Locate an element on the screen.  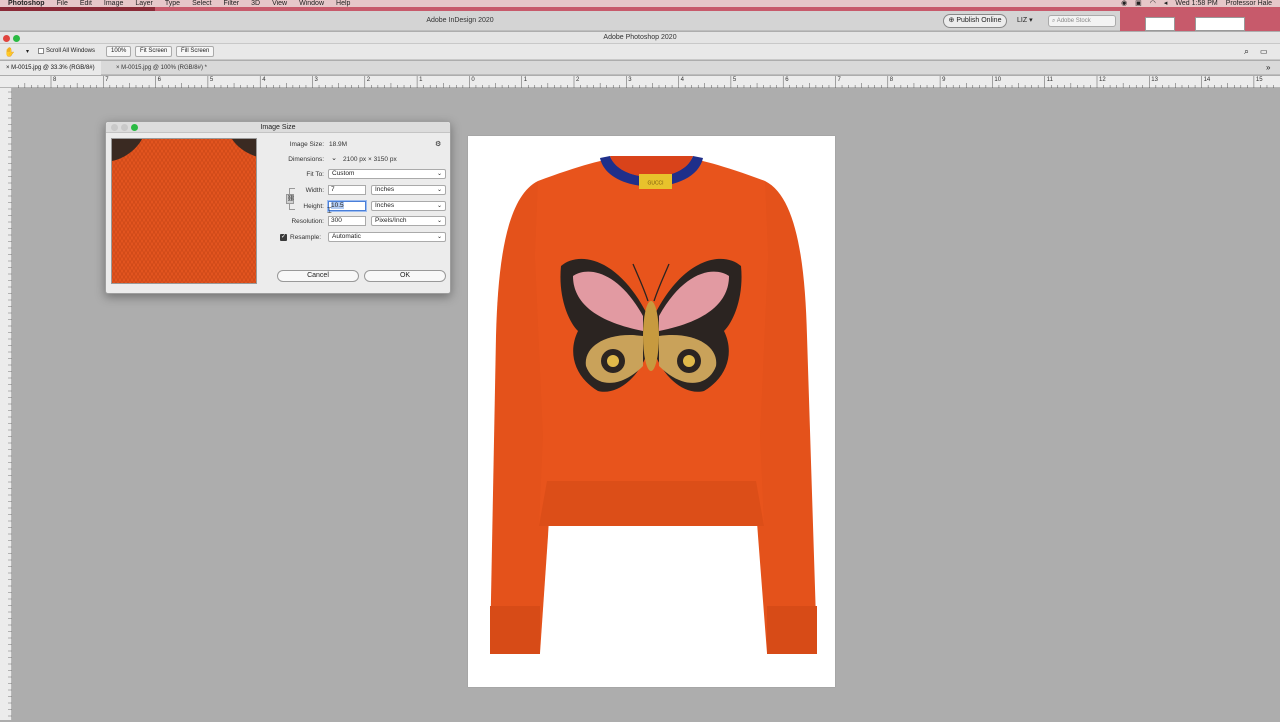
adobe-stock-search-input: ⌕ Adobe Stock is located at coordinates (1082, 21).